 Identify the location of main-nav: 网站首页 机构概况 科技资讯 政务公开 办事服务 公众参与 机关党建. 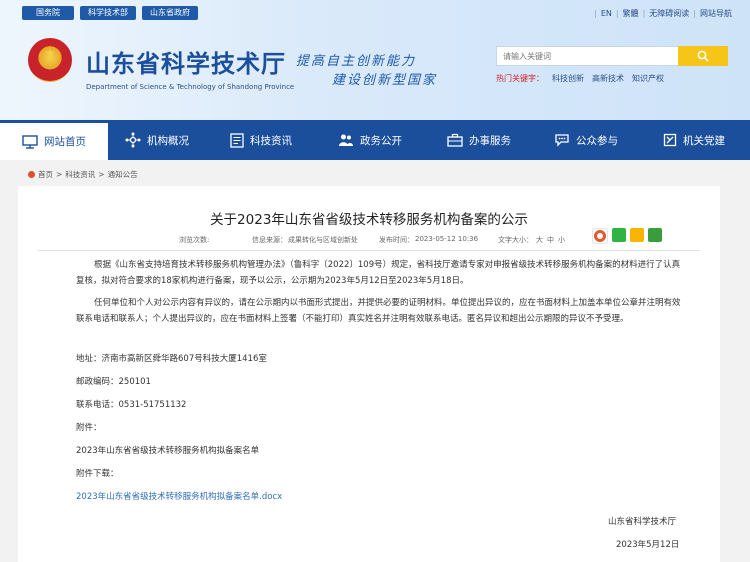
(375, 140).